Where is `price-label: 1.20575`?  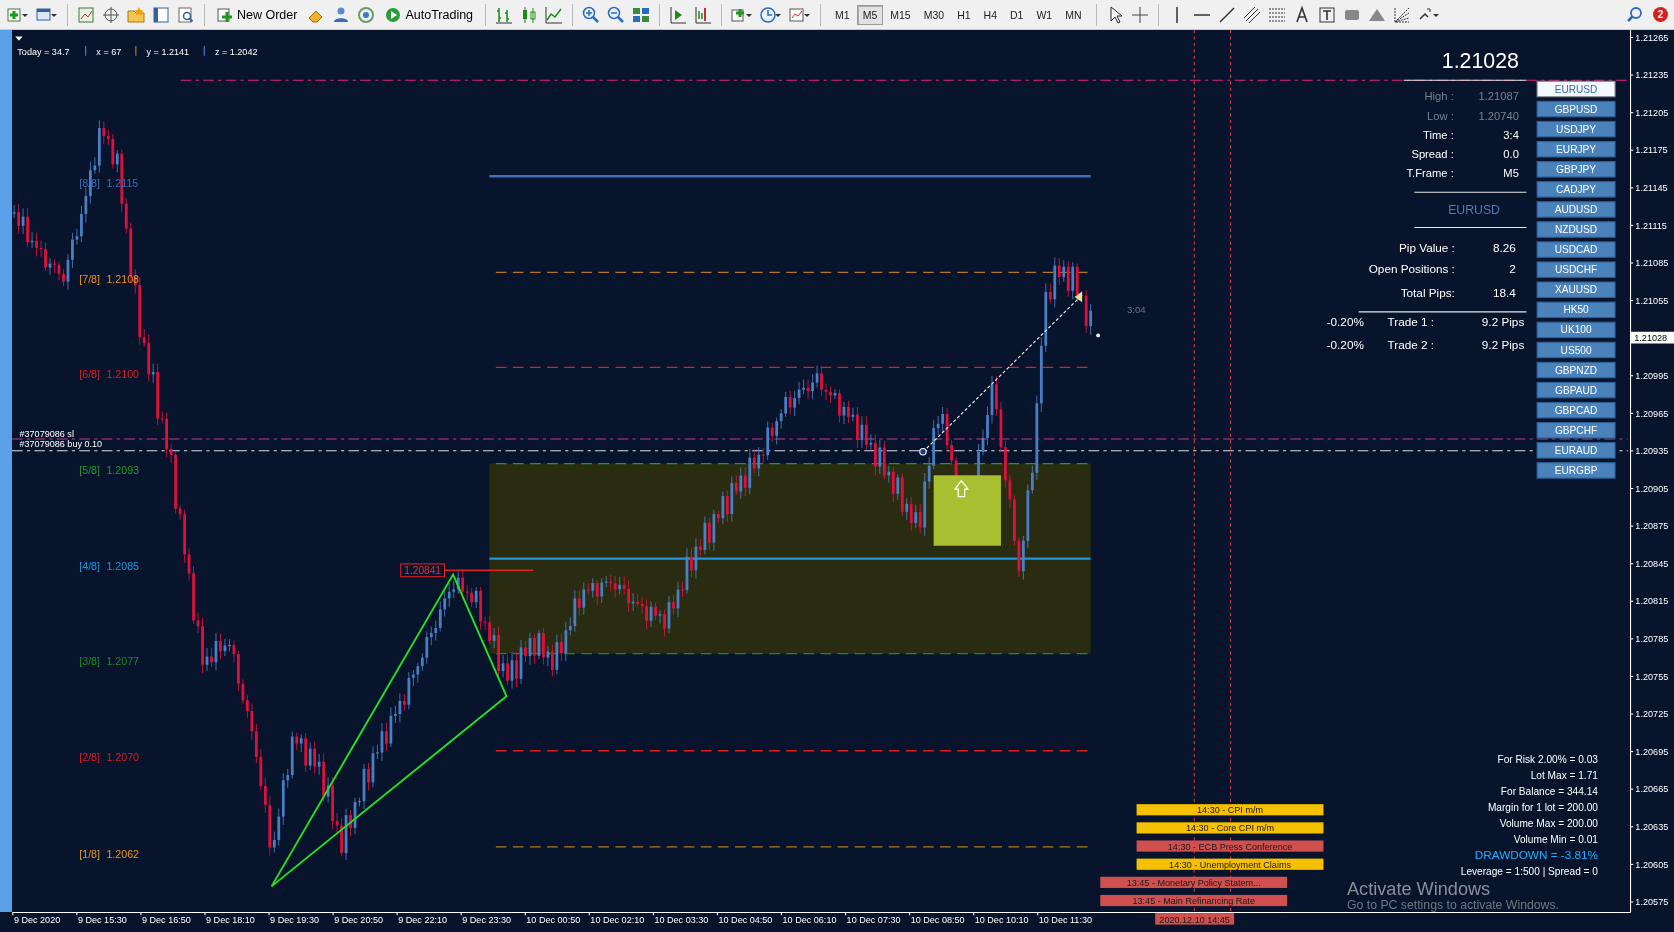 price-label: 1.20575 is located at coordinates (1652, 902).